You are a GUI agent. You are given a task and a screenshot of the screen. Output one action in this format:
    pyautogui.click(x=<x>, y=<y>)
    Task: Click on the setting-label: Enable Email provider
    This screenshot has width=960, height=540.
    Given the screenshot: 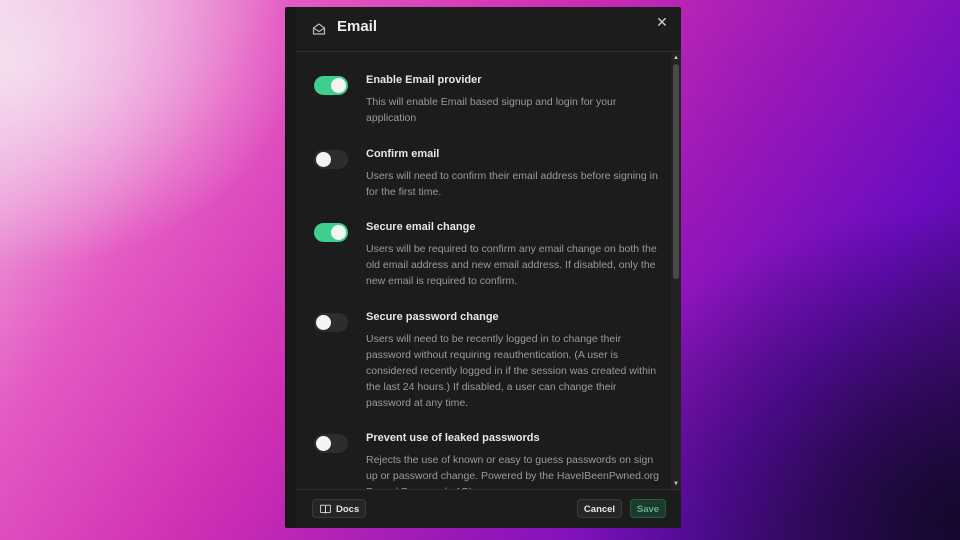 What is the action you would take?
    pyautogui.click(x=424, y=80)
    